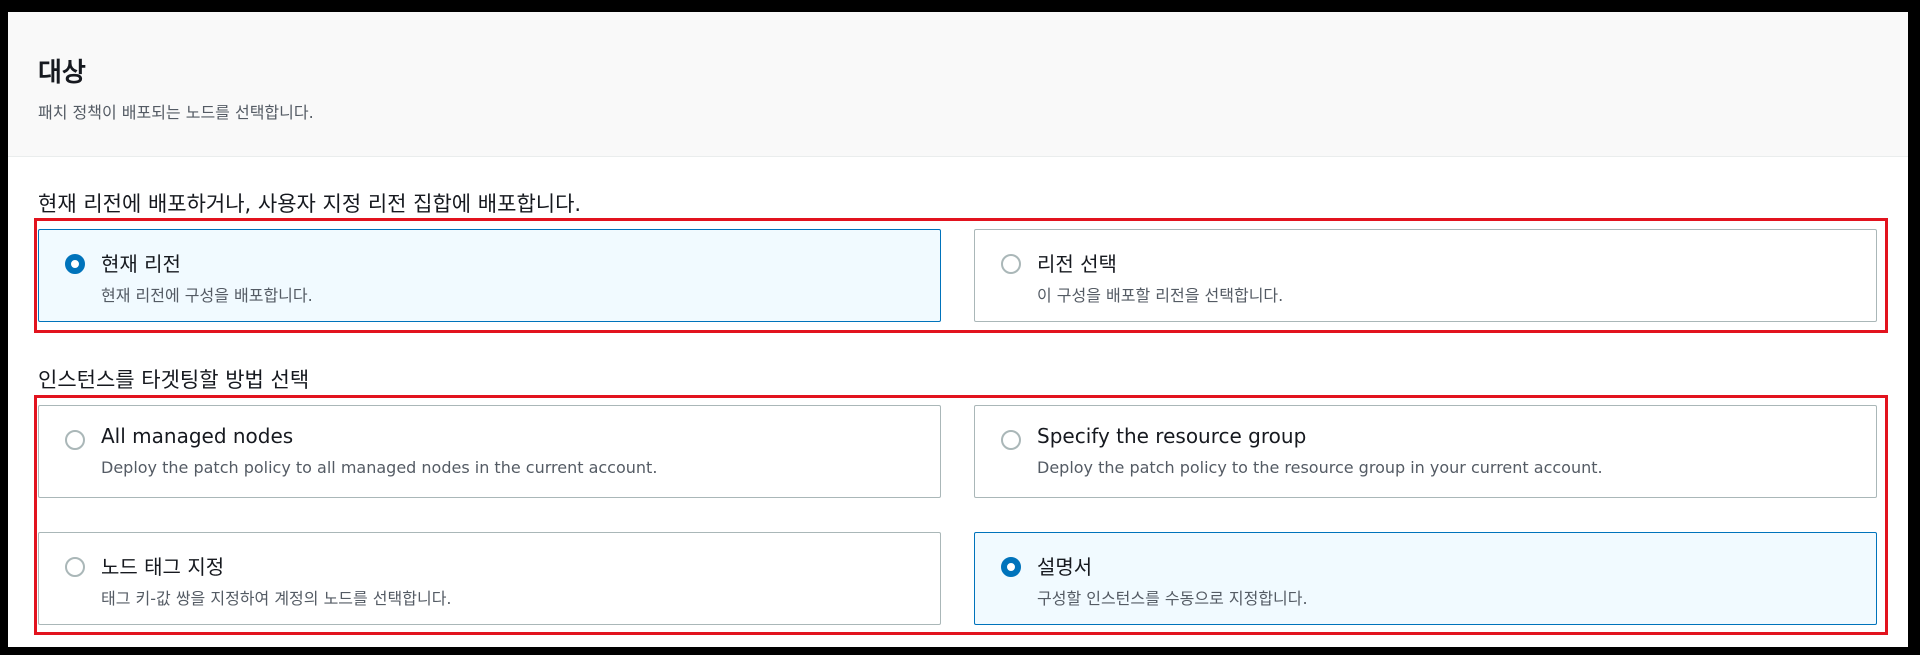 Image resolution: width=1920 pixels, height=655 pixels. I want to click on option-title: Specify the resource group, so click(1172, 436).